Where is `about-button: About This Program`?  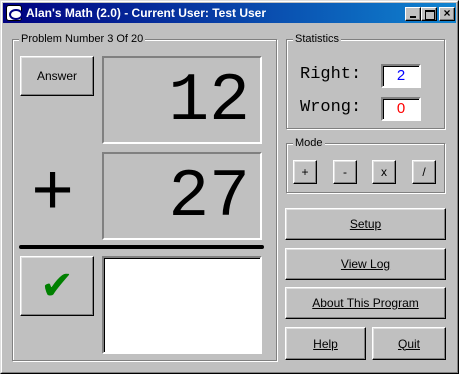
about-button: About This Program is located at coordinates (365, 303).